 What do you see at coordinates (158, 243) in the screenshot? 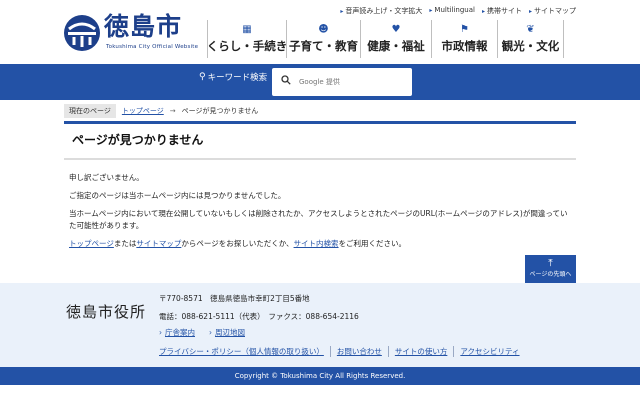
I see `sitemap-link: サイトマップ` at bounding box center [158, 243].